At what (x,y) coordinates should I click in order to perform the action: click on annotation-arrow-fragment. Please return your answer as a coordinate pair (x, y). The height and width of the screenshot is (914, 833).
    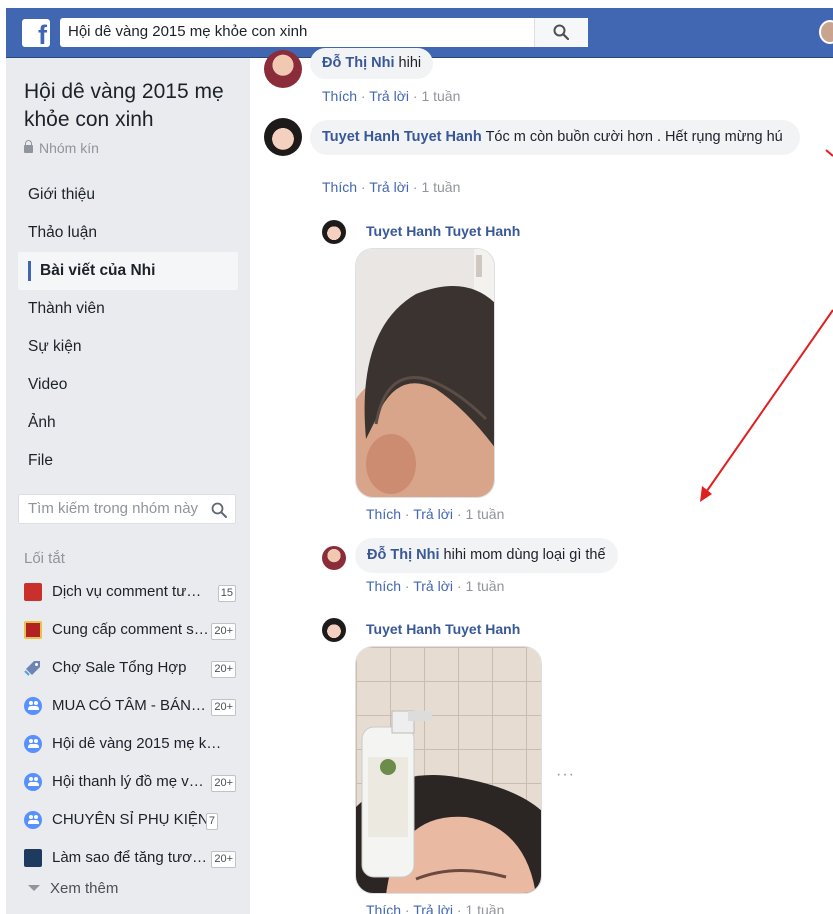
    Looking at the image, I should click on (829, 153).